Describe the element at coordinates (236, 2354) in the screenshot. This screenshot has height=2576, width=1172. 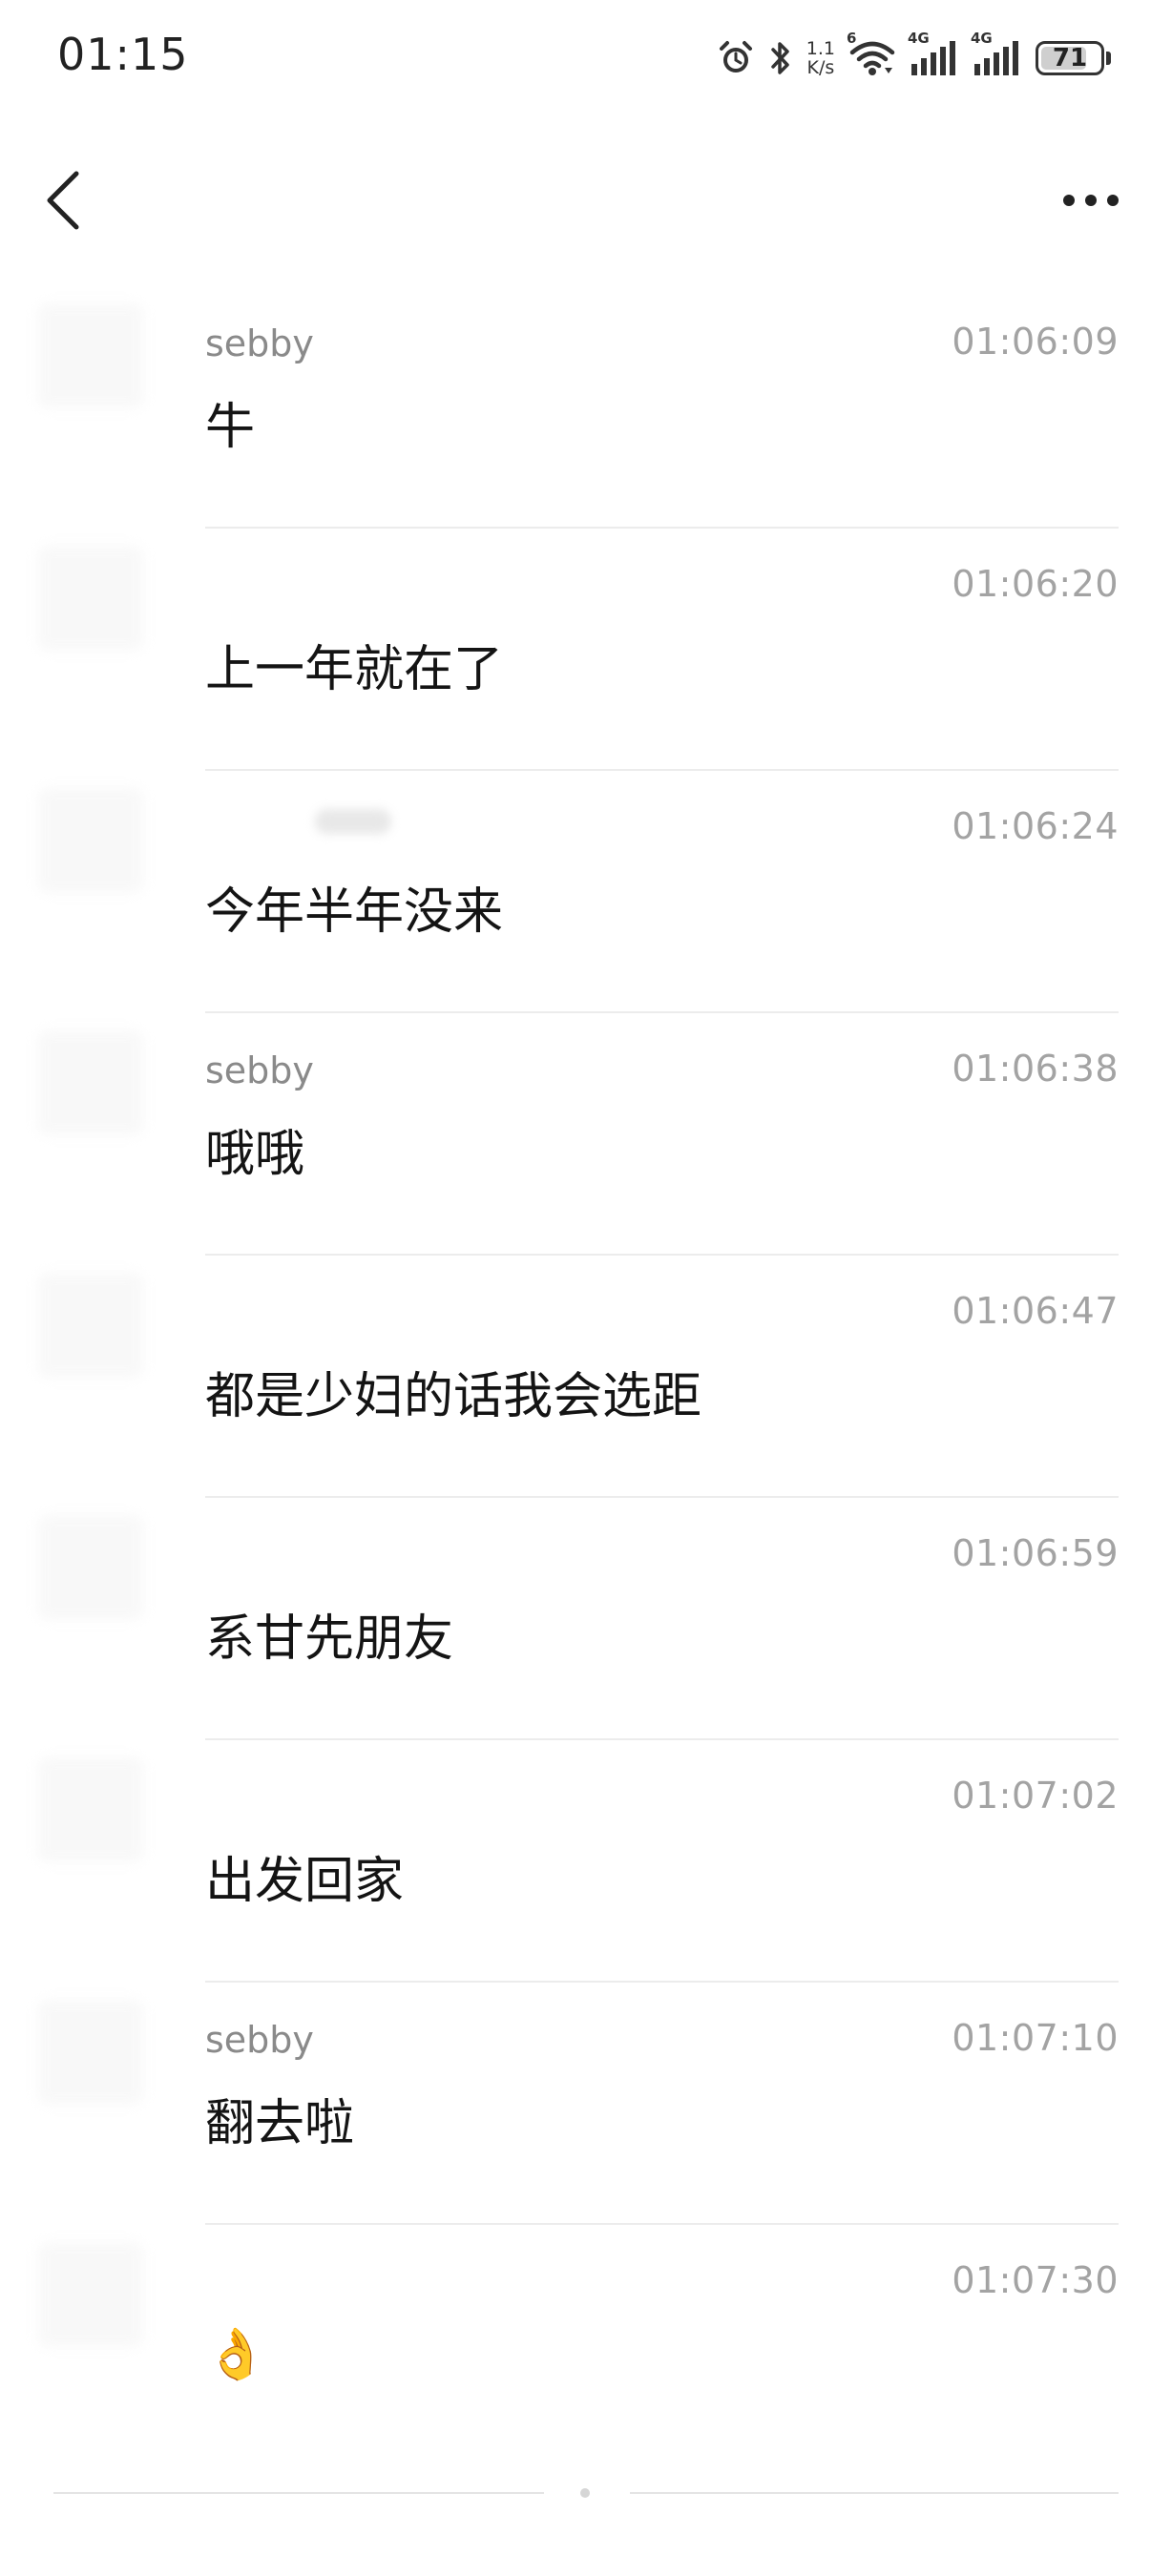
I see `message-text: 👌` at that location.